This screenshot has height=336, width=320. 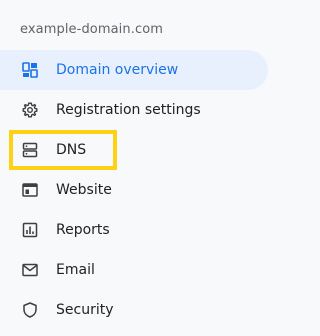 What do you see at coordinates (30, 150) in the screenshot?
I see `dns-icon` at bounding box center [30, 150].